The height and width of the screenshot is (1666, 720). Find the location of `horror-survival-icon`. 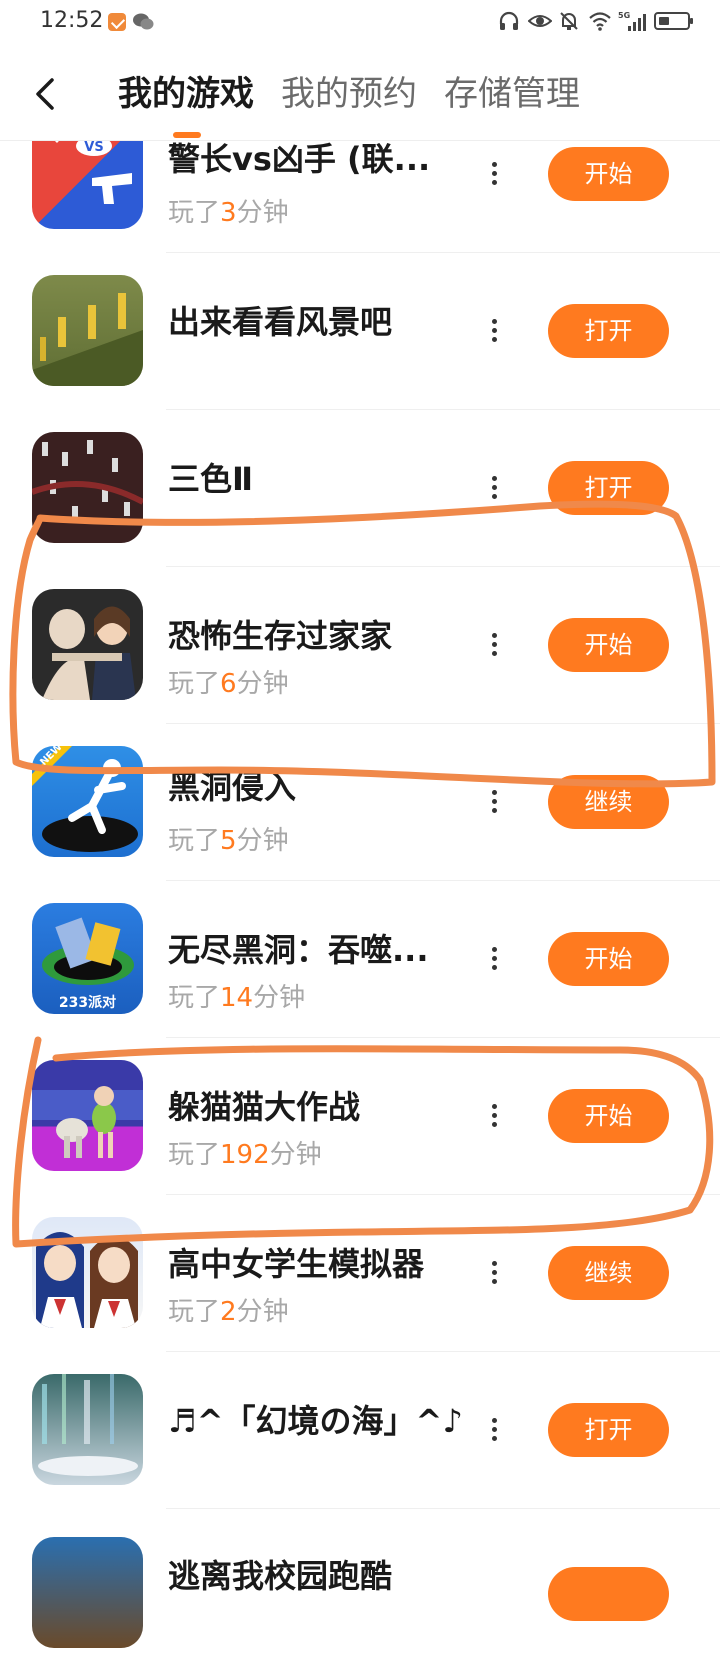

horror-survival-icon is located at coordinates (87, 644).